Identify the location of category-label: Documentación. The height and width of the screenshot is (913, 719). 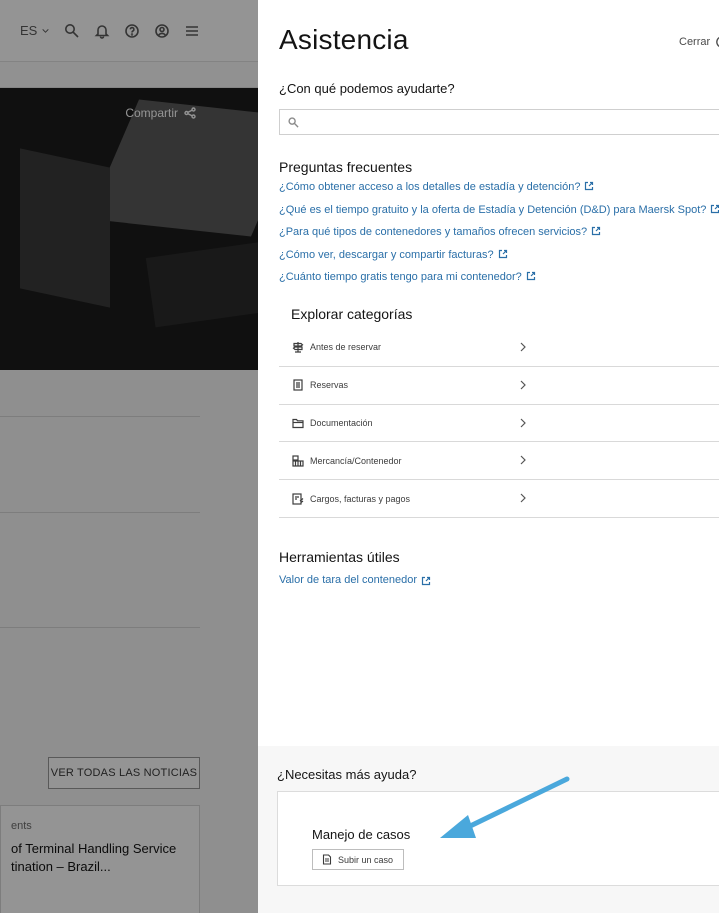
(341, 422).